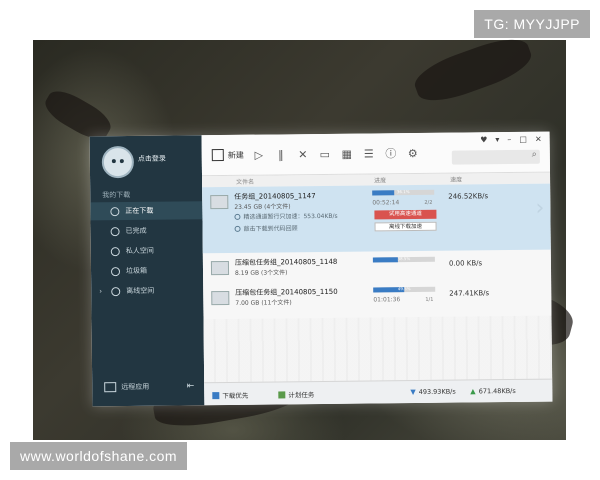  I want to click on offline-accelerate-button: 离线下载加速, so click(405, 226).